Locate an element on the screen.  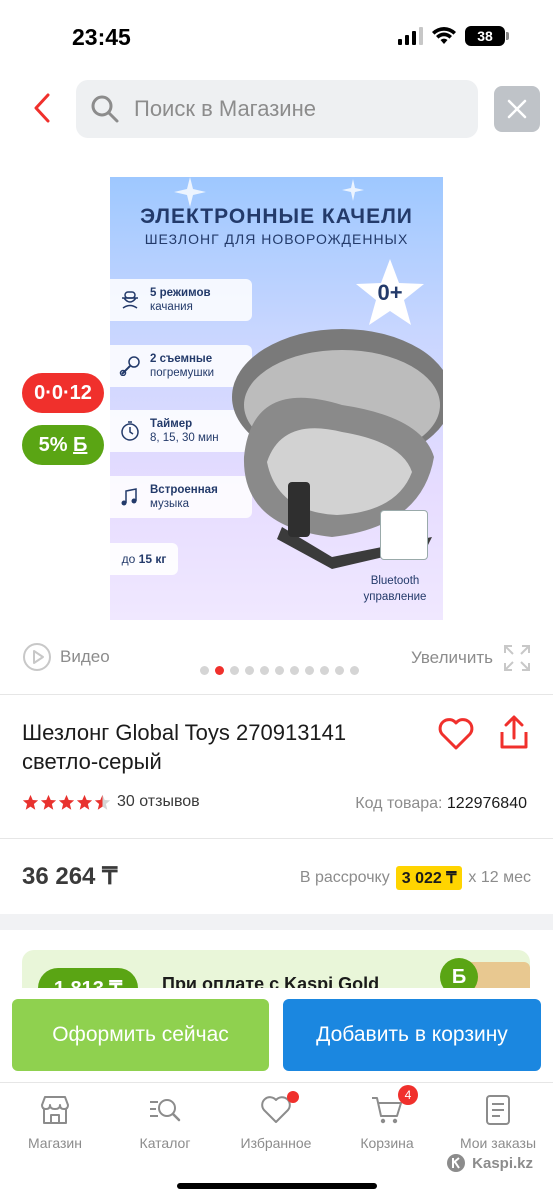
music-icon is located at coordinates (129, 497).